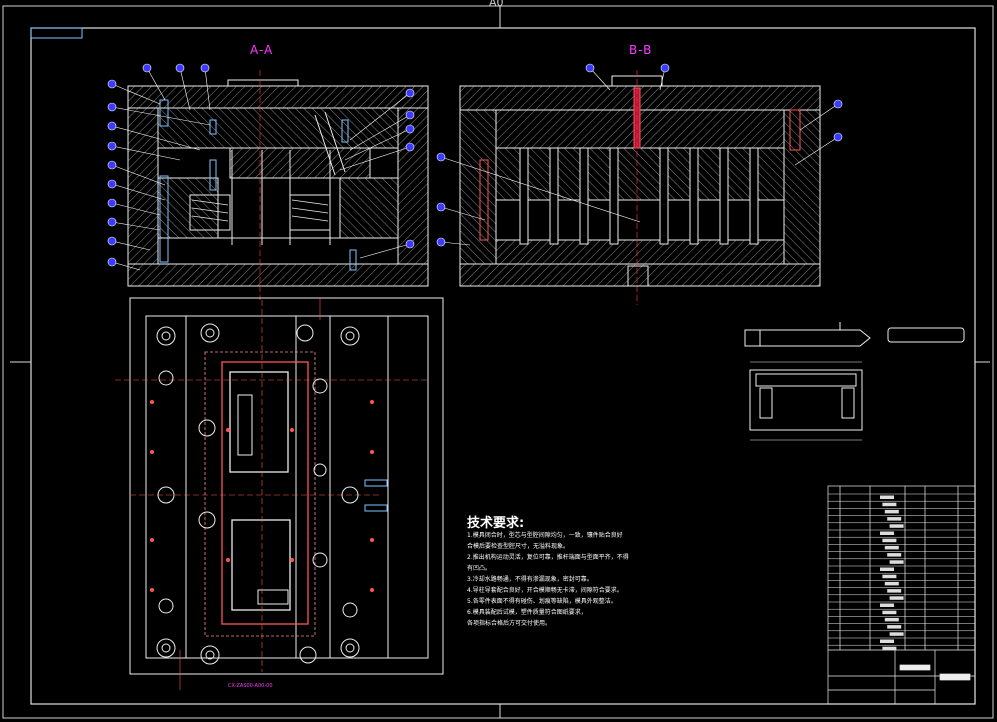 The height and width of the screenshot is (722, 997). I want to click on section-a-a-label: A-A, so click(262, 50).